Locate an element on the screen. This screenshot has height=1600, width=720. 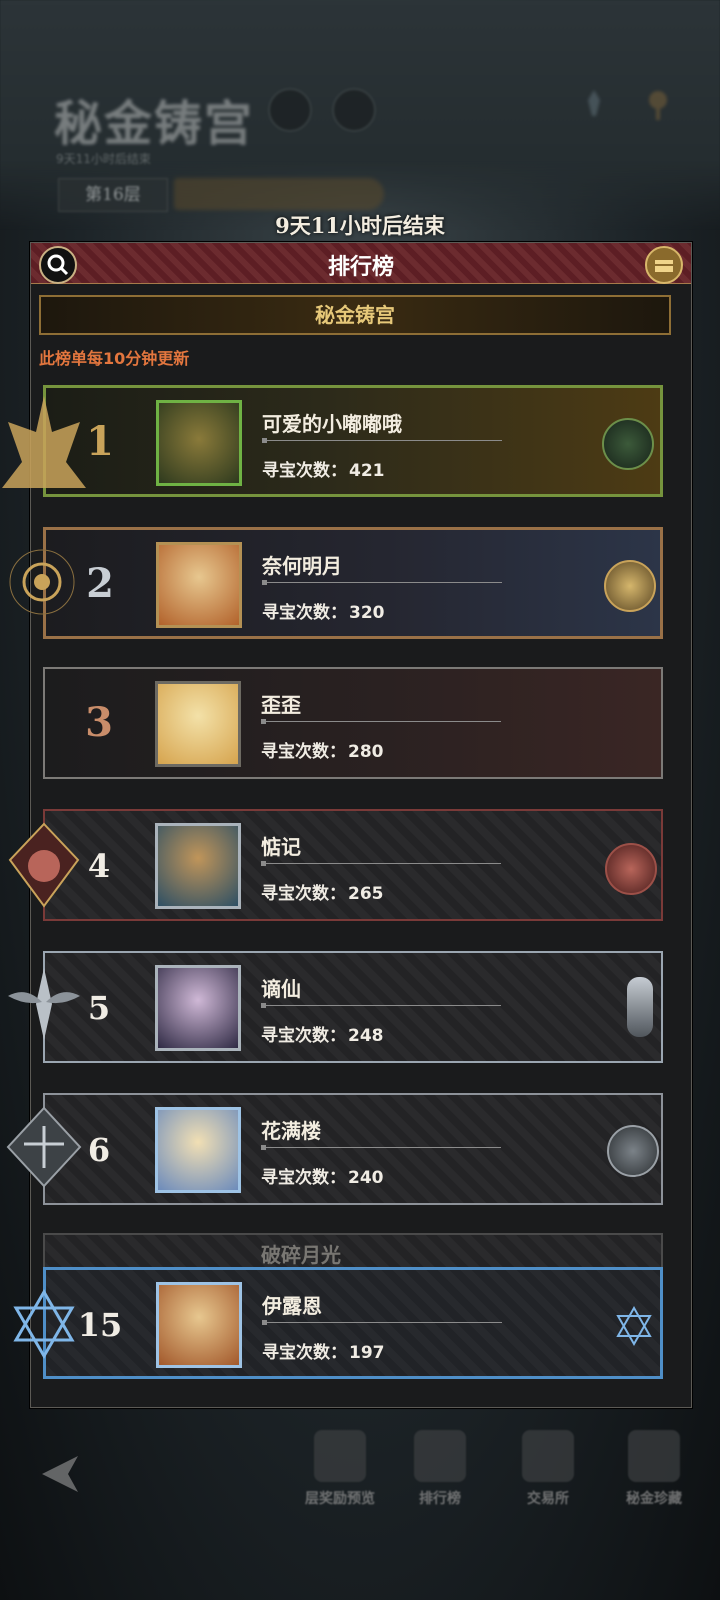
countdown-text: 9天11小时后结束 is located at coordinates (360, 225).